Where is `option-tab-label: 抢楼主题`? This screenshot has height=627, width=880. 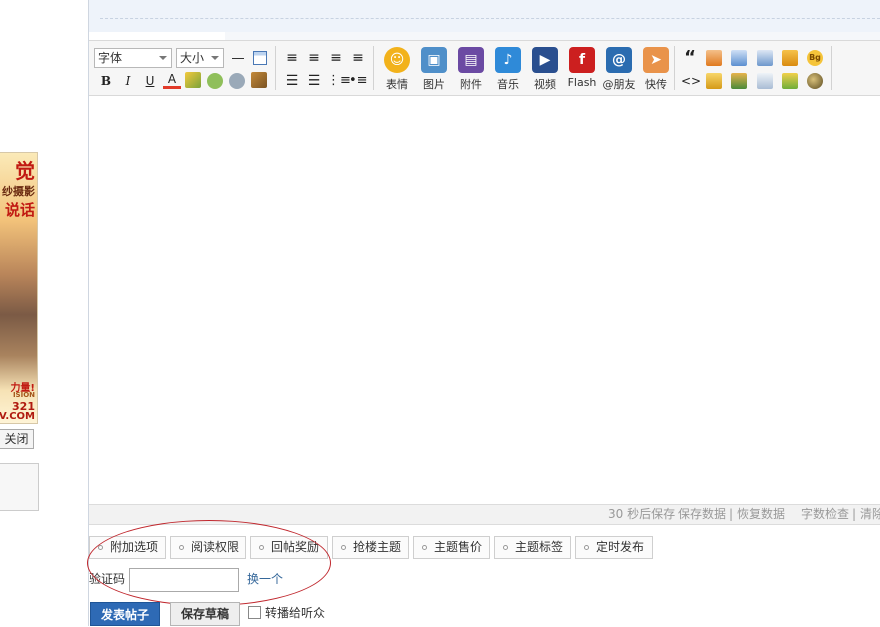
option-tab-label: 抢楼主题 is located at coordinates (377, 547).